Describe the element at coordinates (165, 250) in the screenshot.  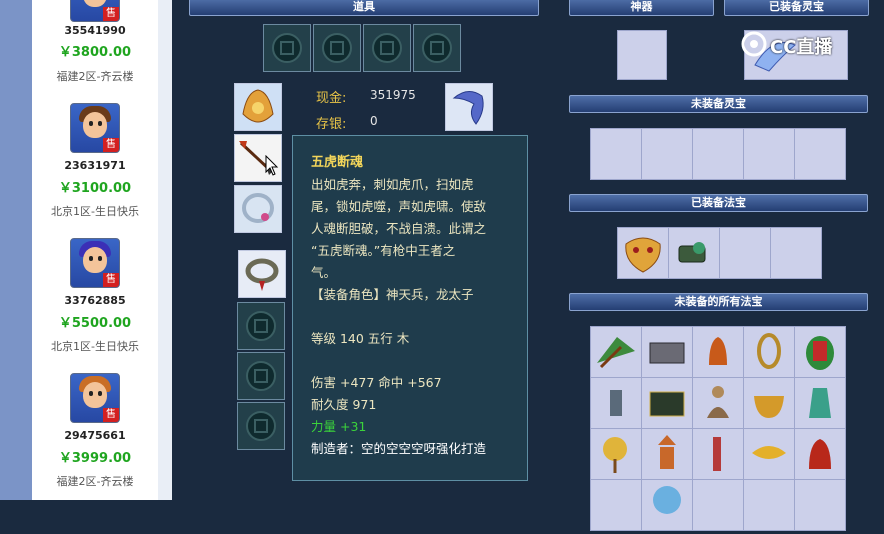
I see `scrollbar` at that location.